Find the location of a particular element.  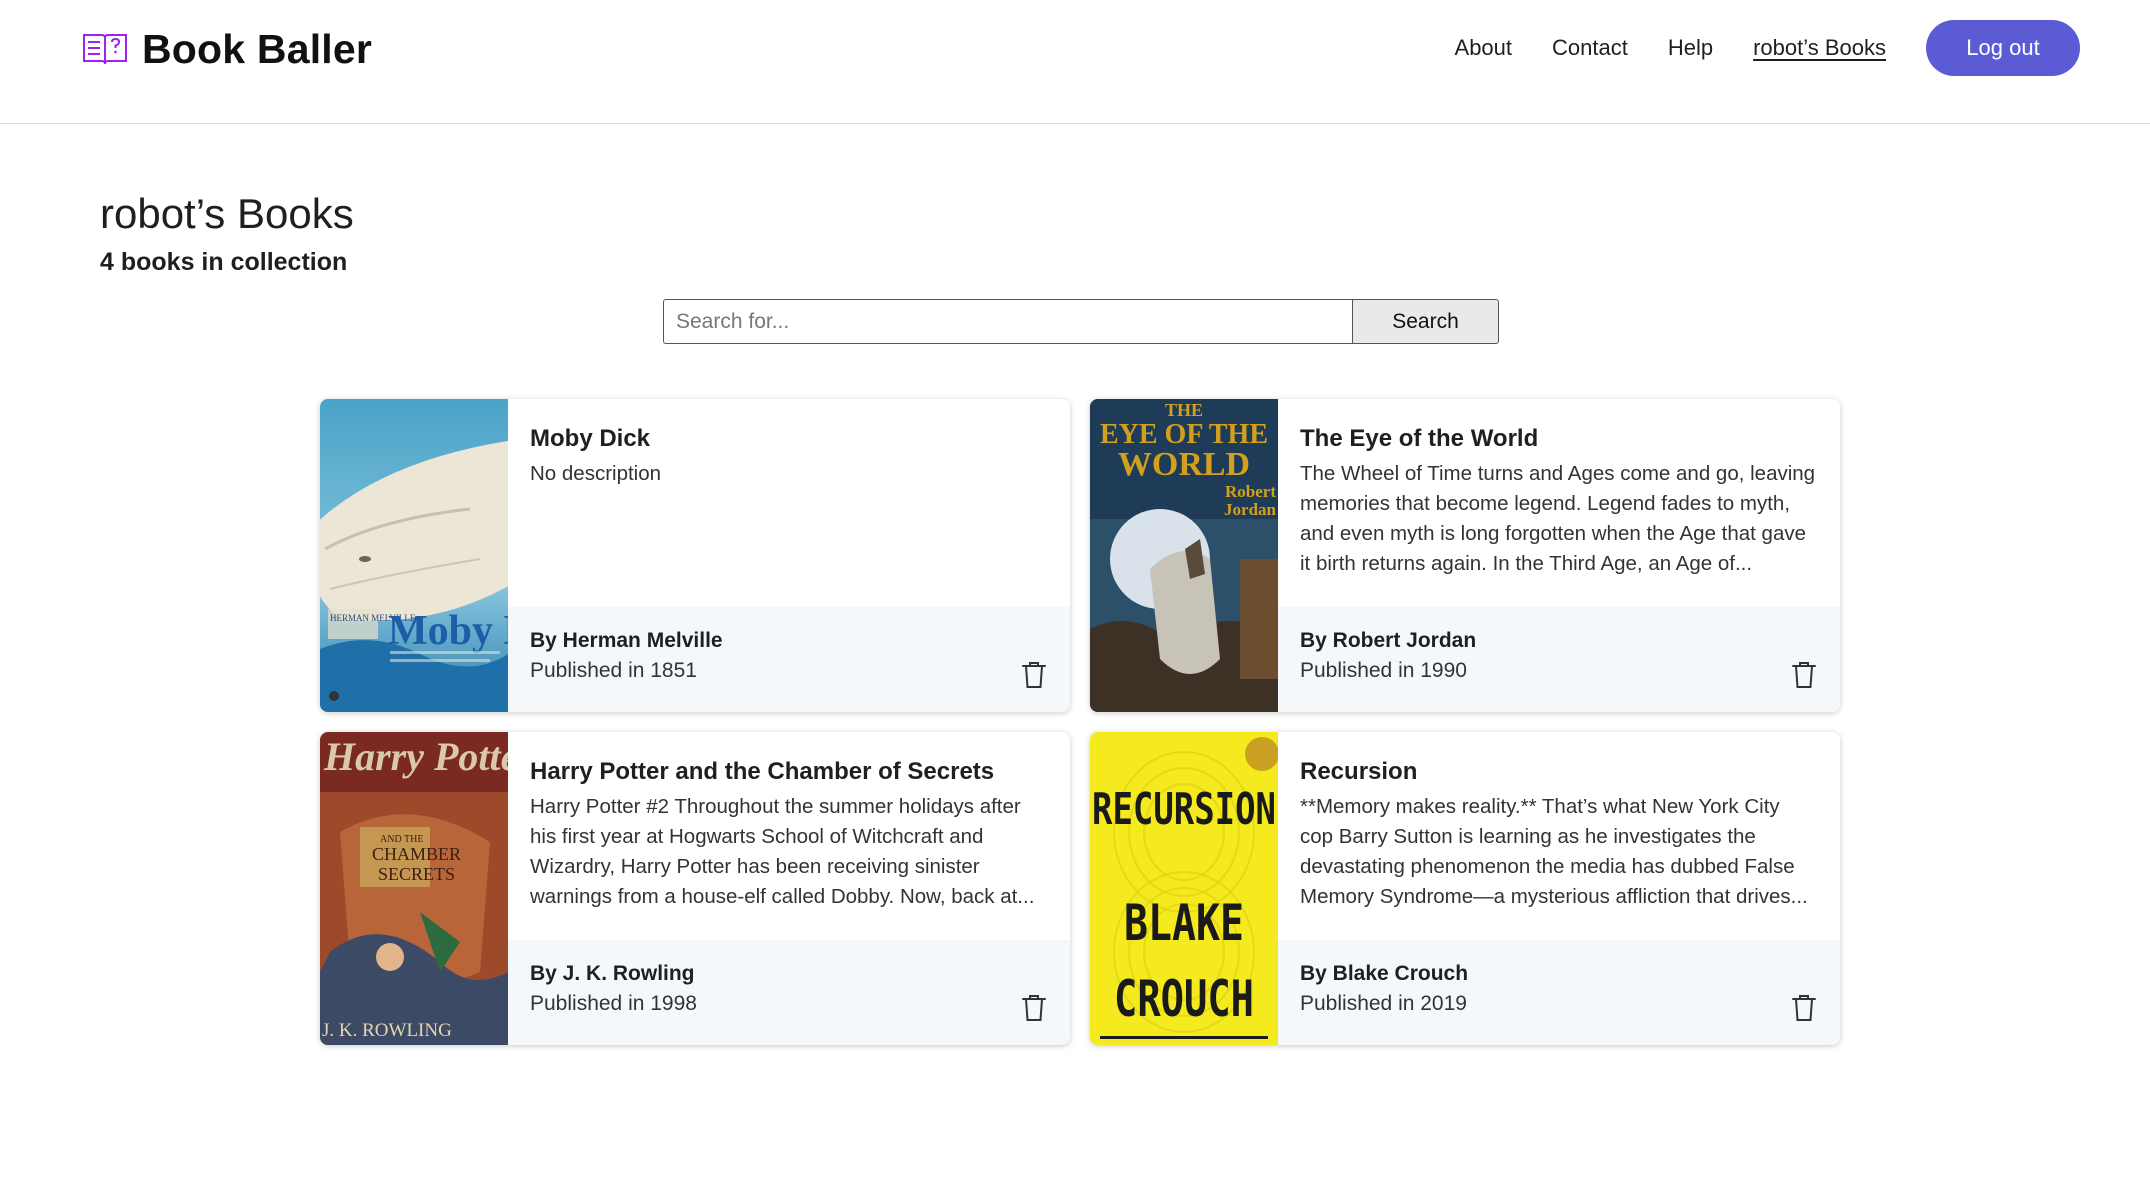

eye-of-the-world-cover: THE EYE OF THE WORLD Robert Jordan is located at coordinates (1184, 555).